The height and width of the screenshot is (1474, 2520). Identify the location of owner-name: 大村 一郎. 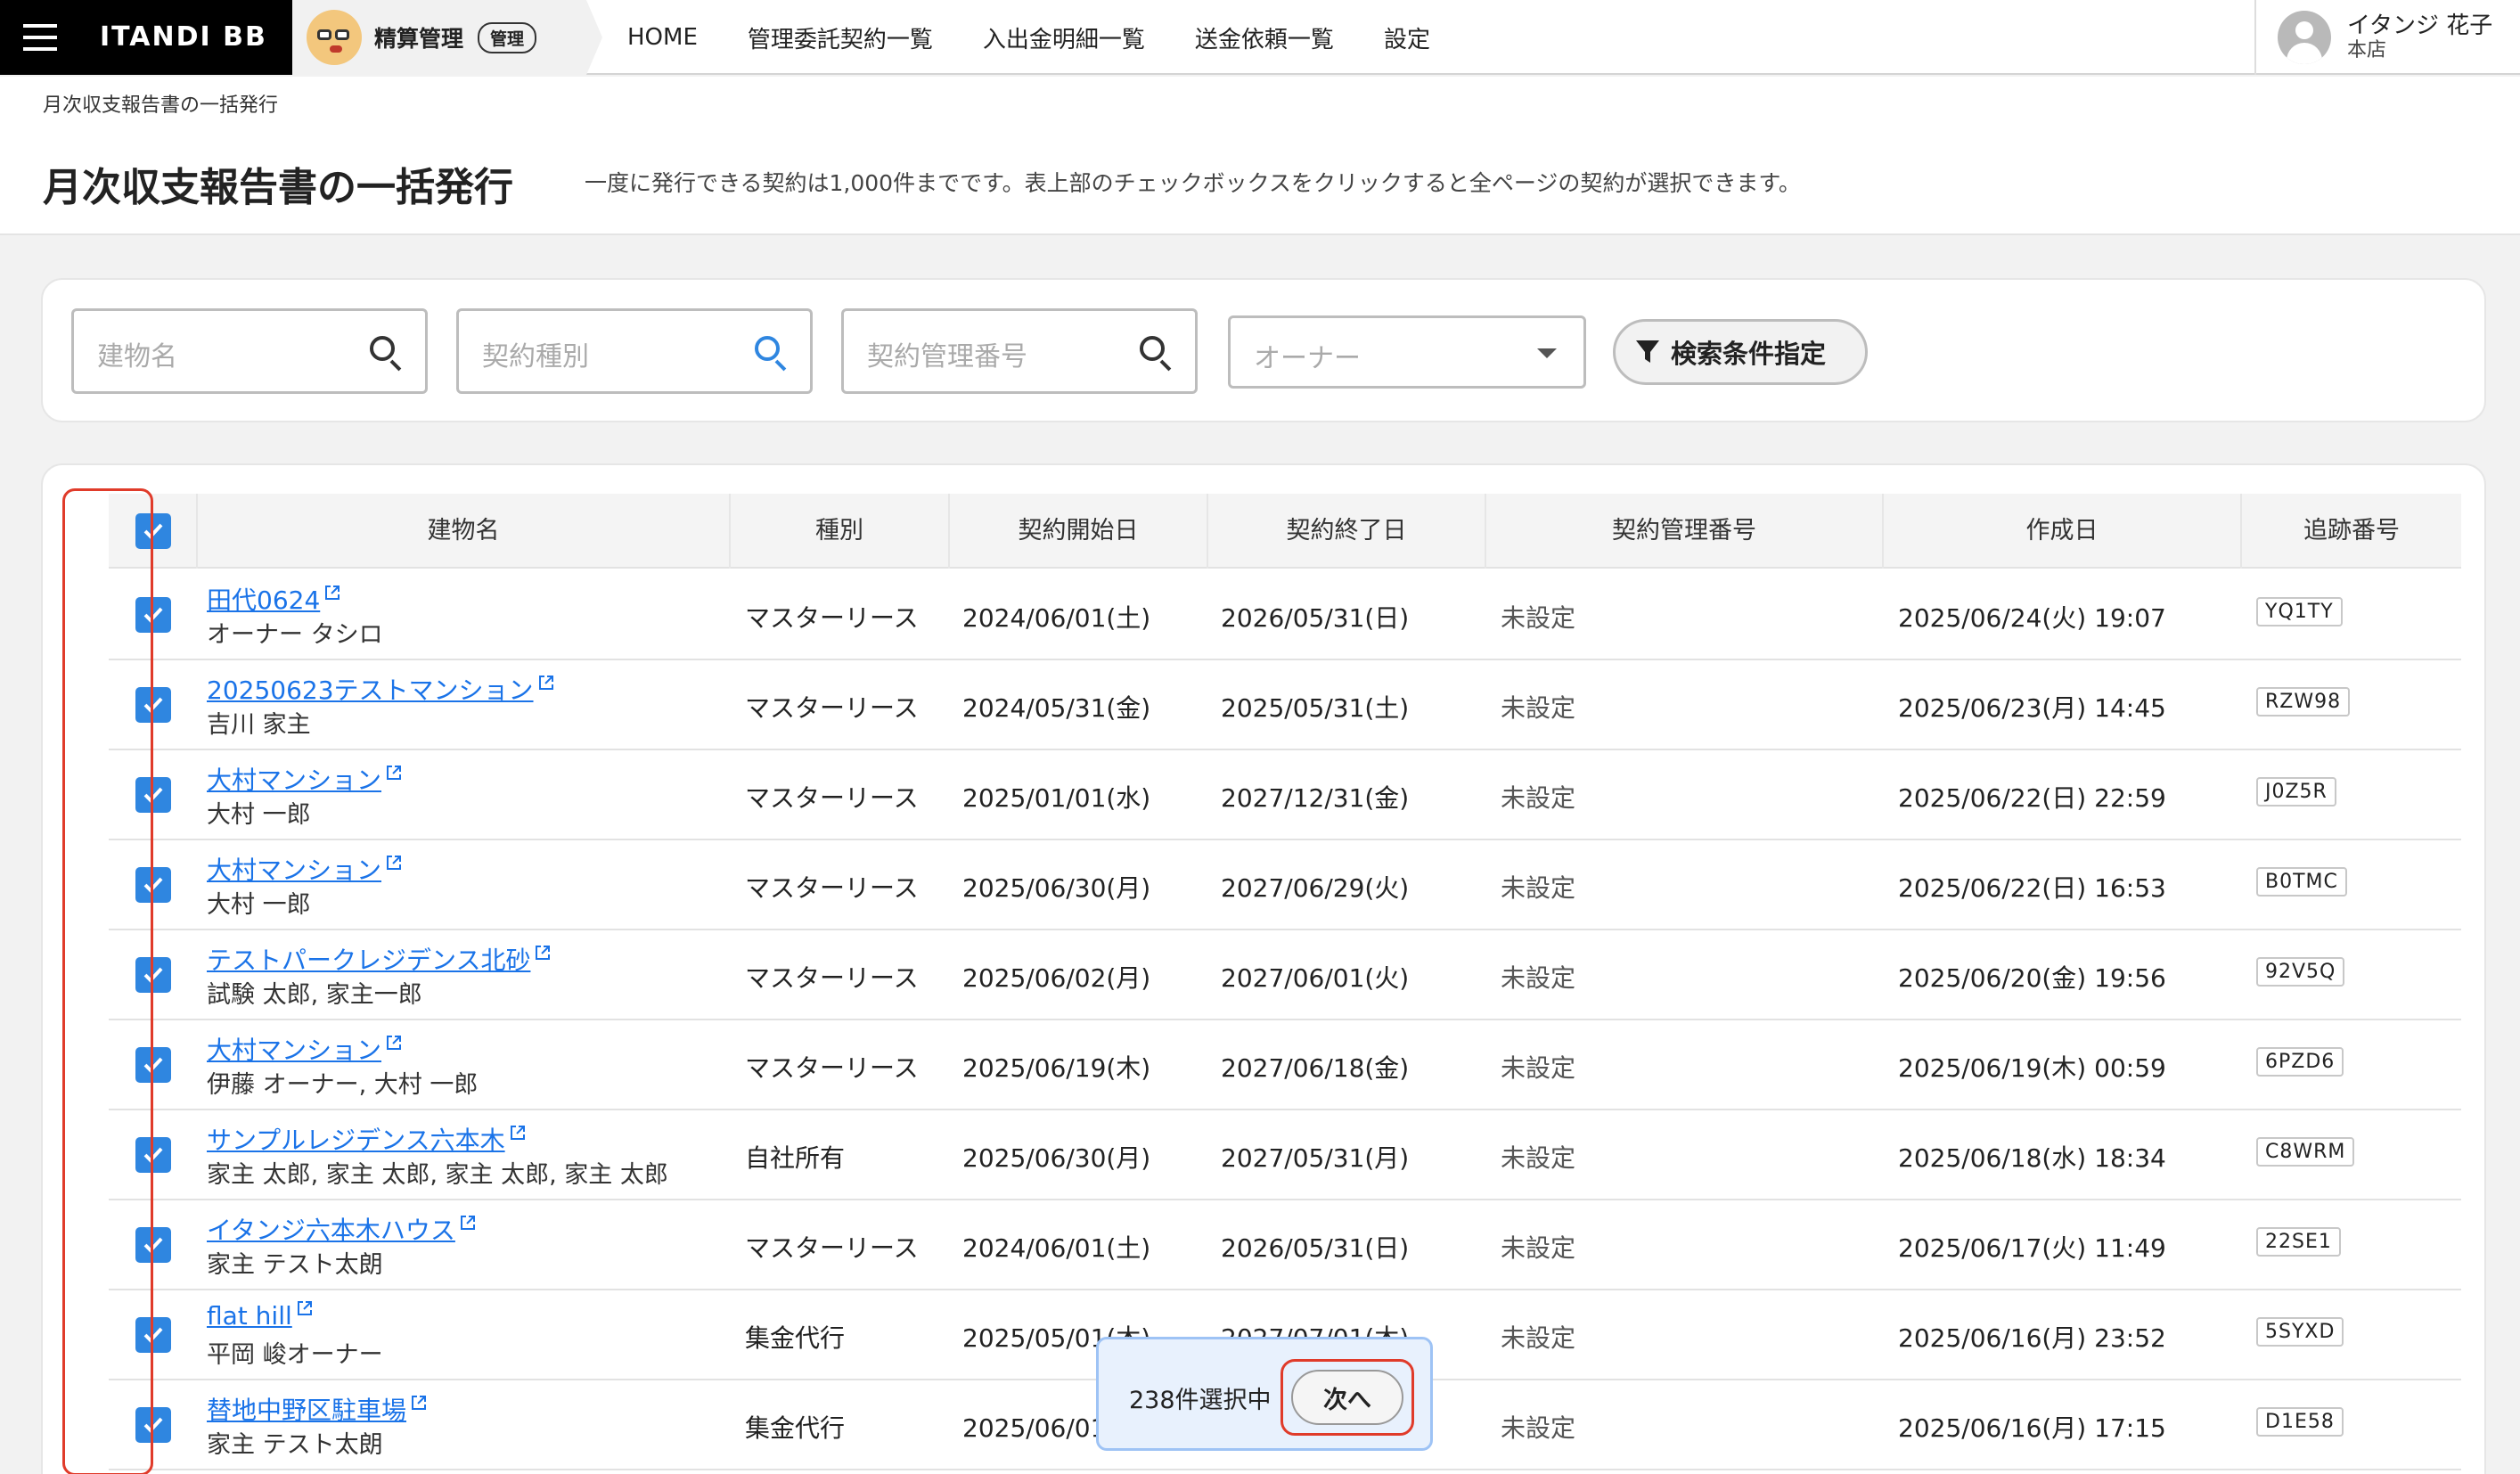
(259, 815).